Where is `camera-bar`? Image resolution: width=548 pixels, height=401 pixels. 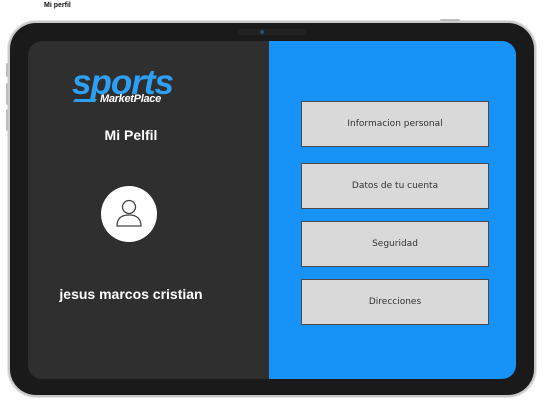
camera-bar is located at coordinates (272, 32).